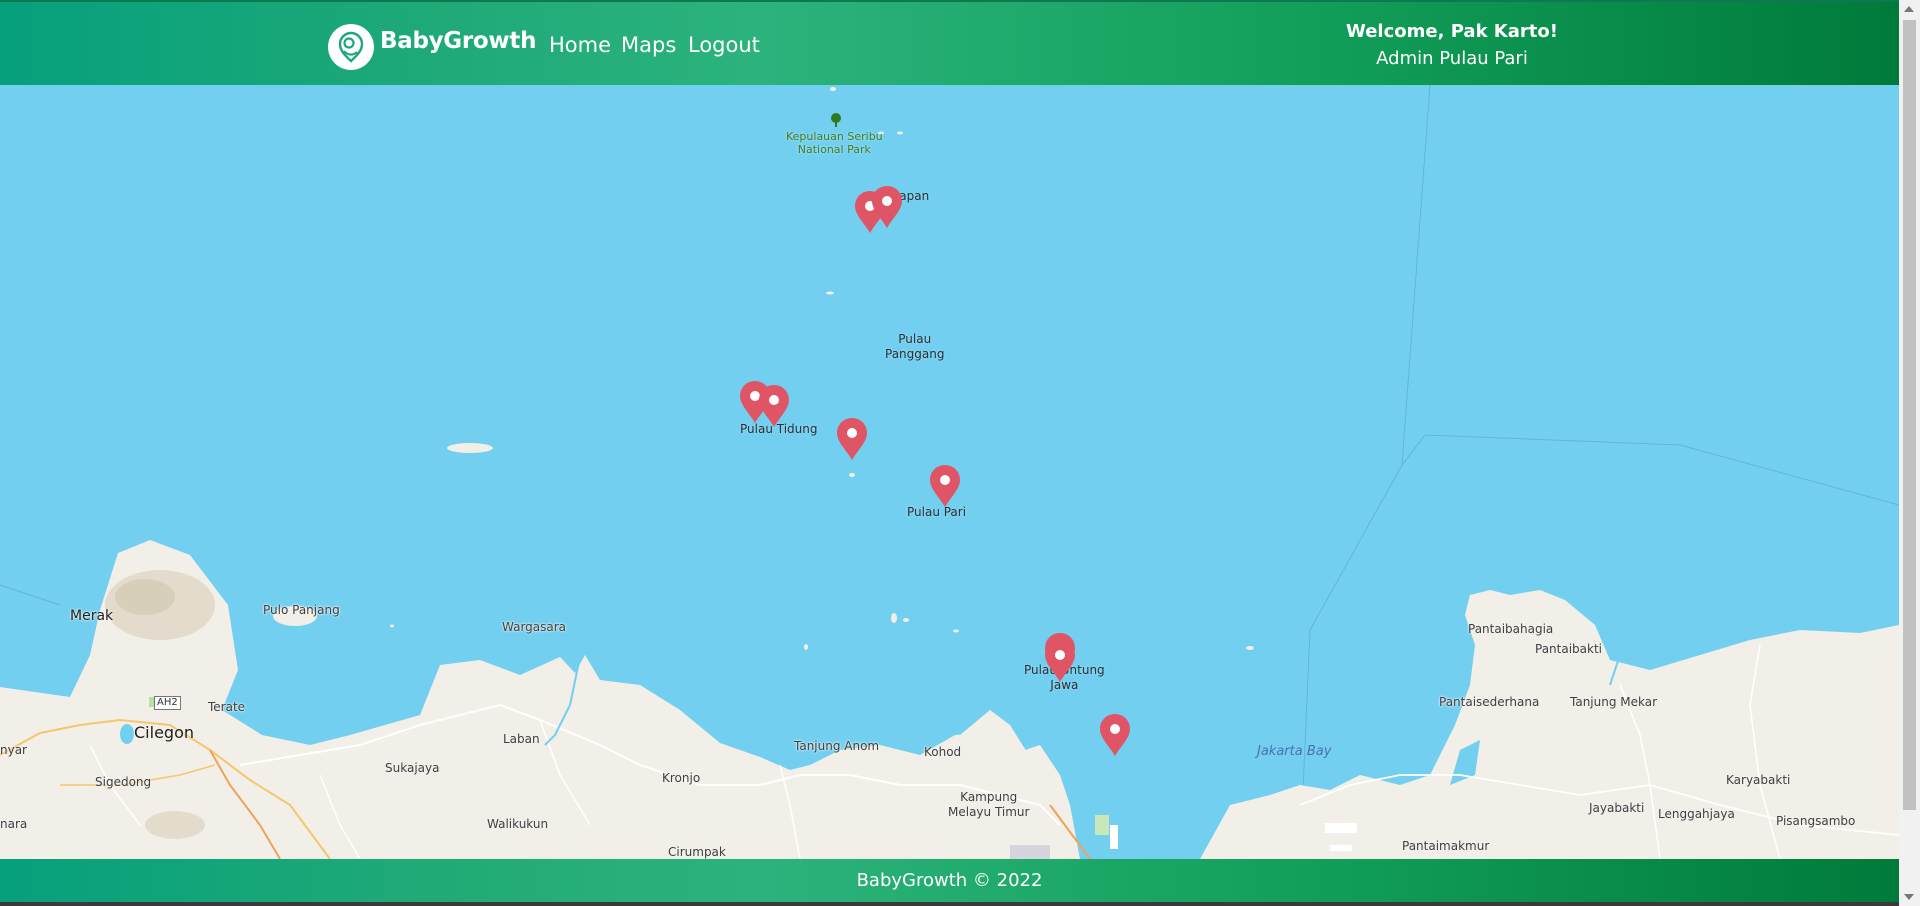 The image size is (1920, 906). Describe the element at coordinates (92, 616) in the screenshot. I see `merak-label: Merak` at that location.